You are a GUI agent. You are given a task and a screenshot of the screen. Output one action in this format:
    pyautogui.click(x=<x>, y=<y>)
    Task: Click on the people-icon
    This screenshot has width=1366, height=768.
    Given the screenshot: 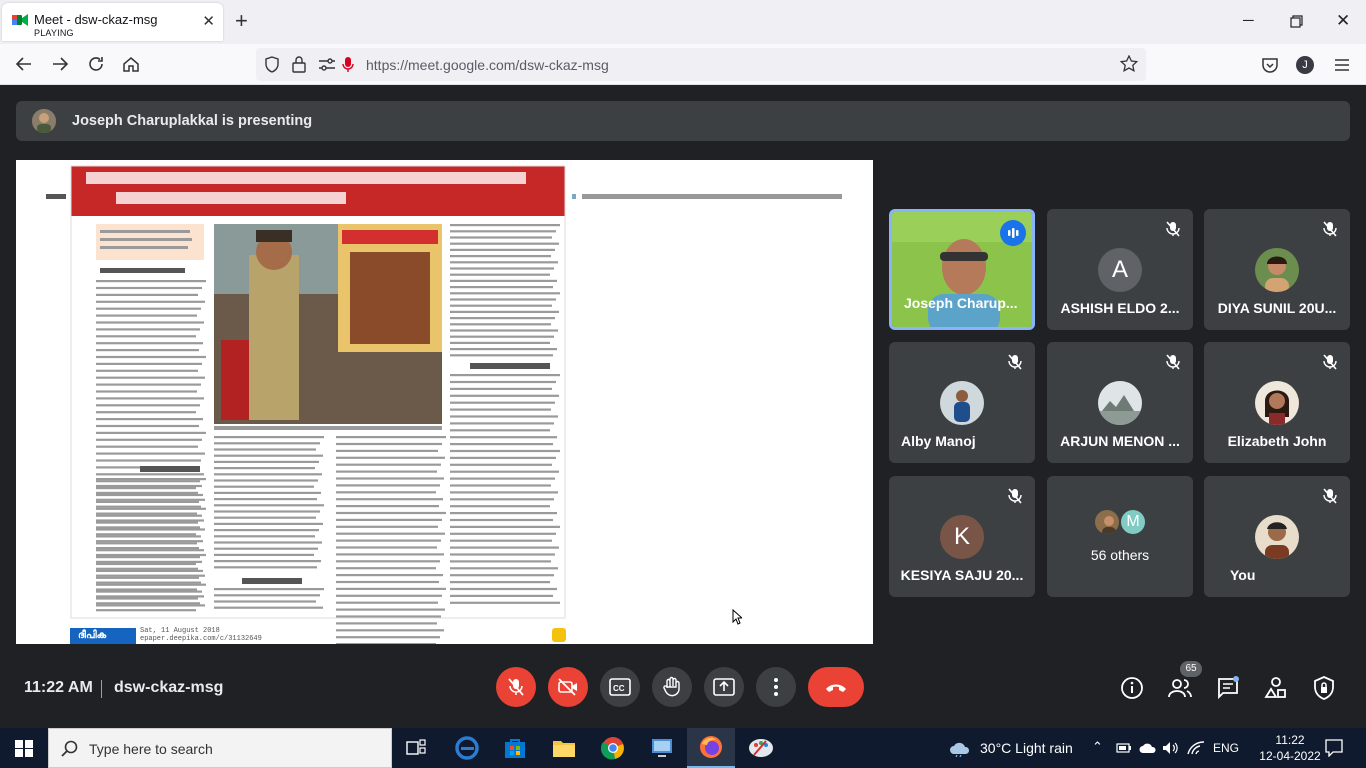 What is the action you would take?
    pyautogui.click(x=1180, y=688)
    